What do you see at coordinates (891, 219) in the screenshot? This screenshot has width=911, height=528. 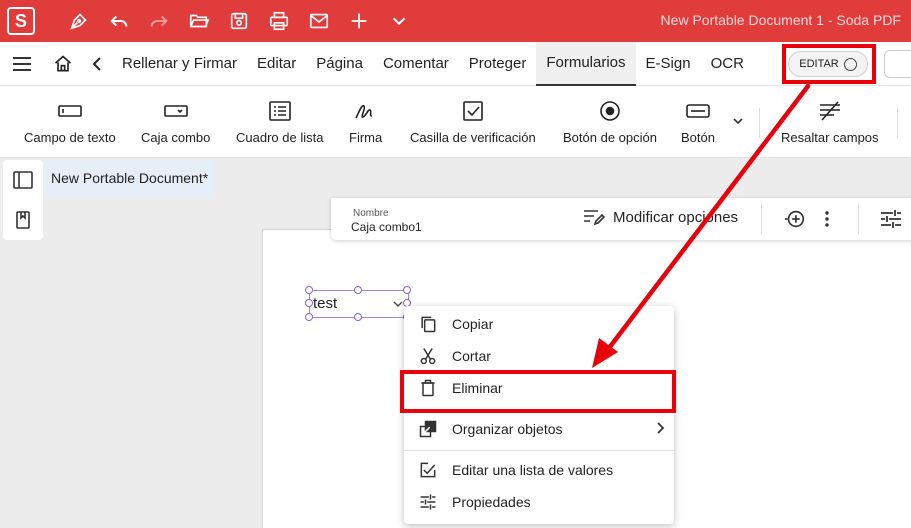 I see `settings-sliders-icon` at bounding box center [891, 219].